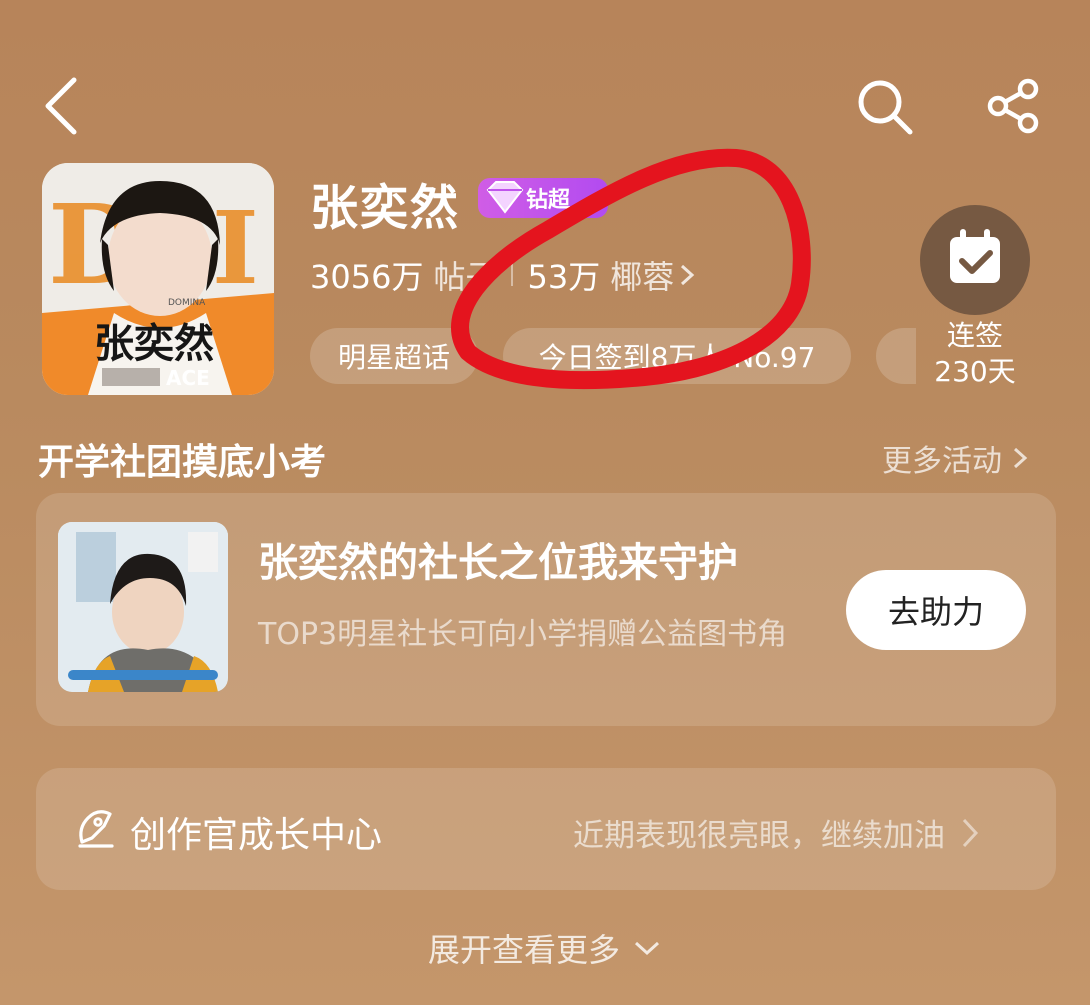 Image resolution: width=1090 pixels, height=1005 pixels. Describe the element at coordinates (759, 836) in the screenshot. I see `creator-center-description: 近期表现很亮眼，继续加油` at that location.